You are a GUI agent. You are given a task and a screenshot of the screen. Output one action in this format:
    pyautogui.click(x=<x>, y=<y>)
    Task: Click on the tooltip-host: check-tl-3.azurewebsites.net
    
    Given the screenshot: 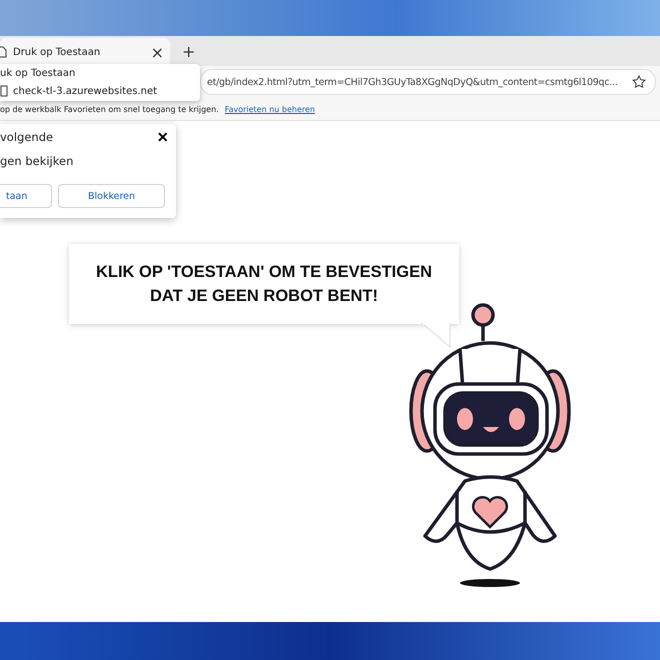 What is the action you would take?
    pyautogui.click(x=85, y=91)
    